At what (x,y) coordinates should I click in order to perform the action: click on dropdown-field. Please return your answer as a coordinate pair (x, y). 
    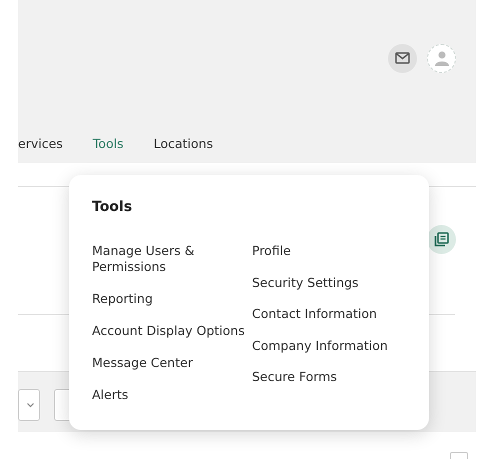
    Looking at the image, I should click on (29, 405).